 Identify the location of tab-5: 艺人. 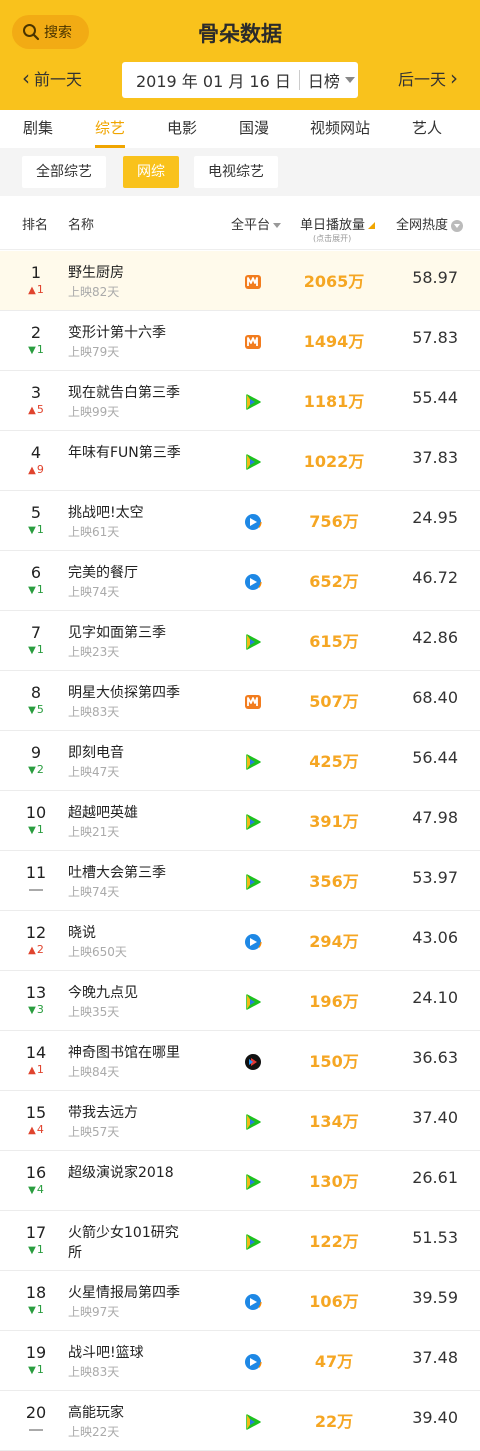
(427, 129).